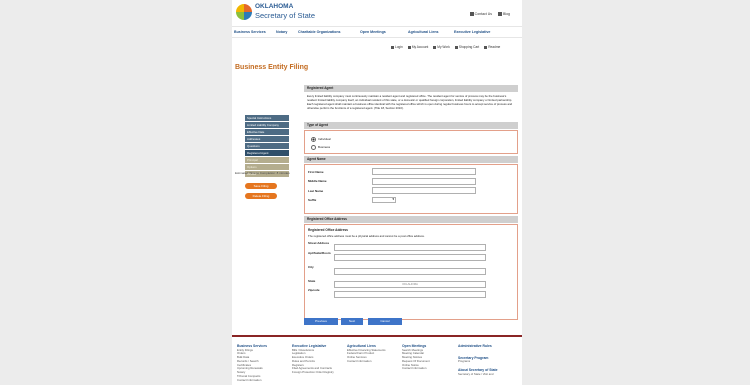  I want to click on blog-link: Blog, so click(503, 14).